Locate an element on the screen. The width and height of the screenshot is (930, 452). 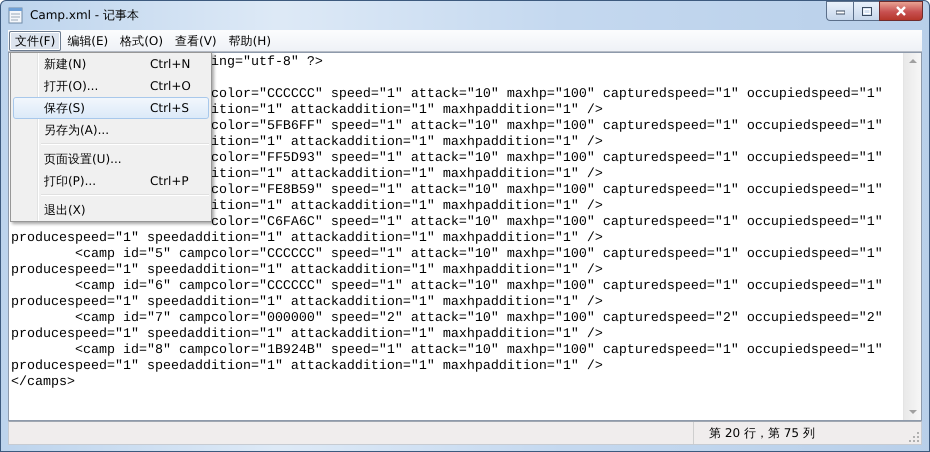
text-line: <camp id="5" campcolor="CCCCCC" speed="1" attack="10" maxhp="100" capturedspeed="1" occupiedspeed="1" is located at coordinates (478, 255).